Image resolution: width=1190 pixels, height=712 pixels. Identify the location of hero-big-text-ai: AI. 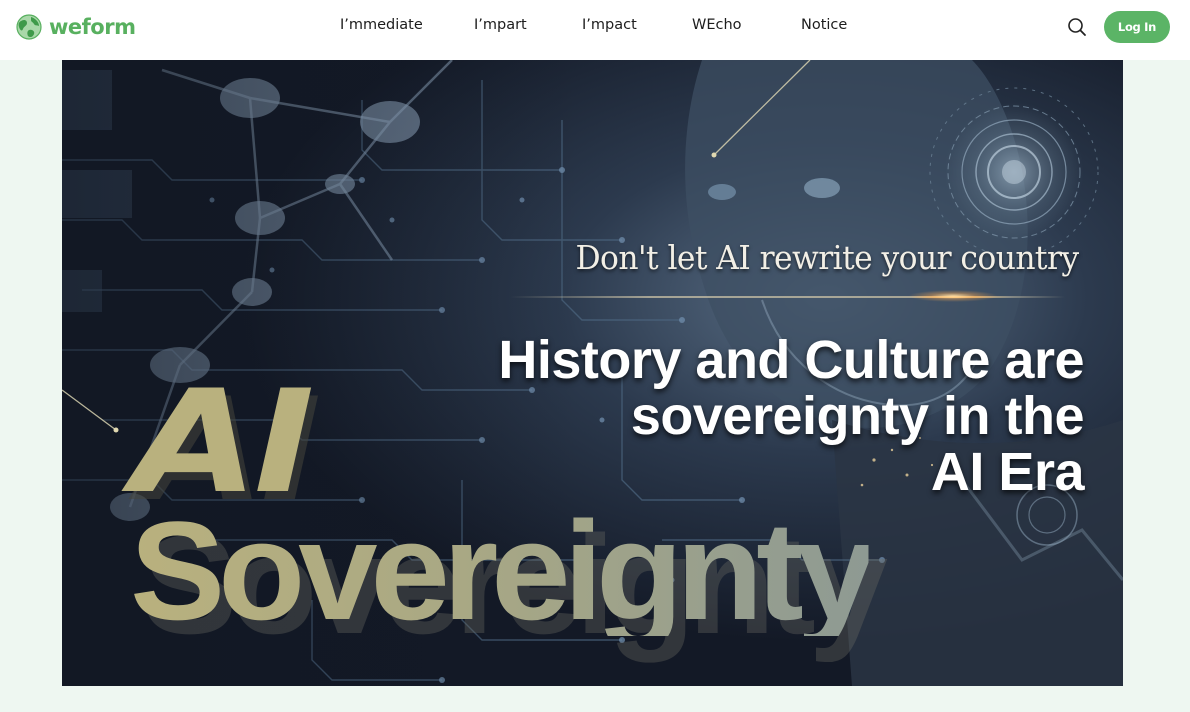
(223, 442).